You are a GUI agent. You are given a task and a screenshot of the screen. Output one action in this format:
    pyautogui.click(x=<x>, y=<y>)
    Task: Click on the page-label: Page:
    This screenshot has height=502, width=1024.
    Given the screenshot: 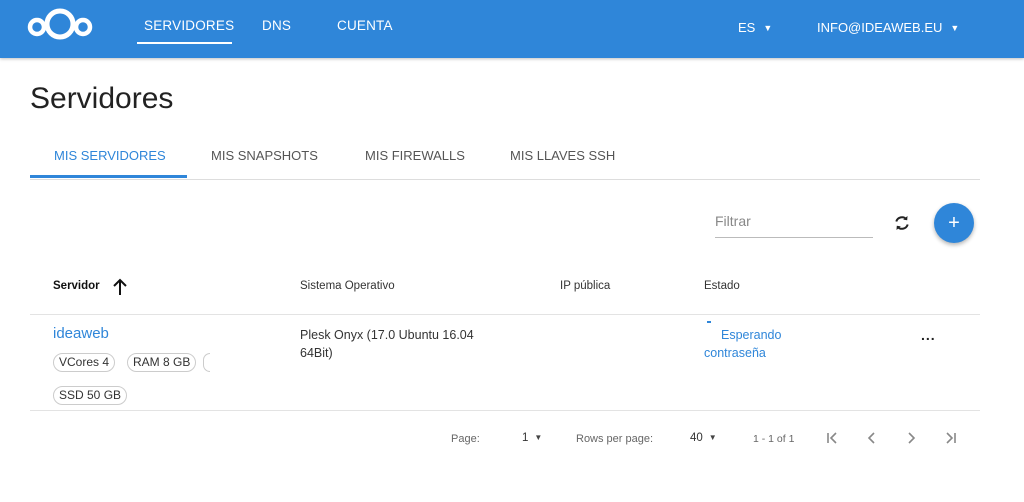 What is the action you would take?
    pyautogui.click(x=465, y=439)
    